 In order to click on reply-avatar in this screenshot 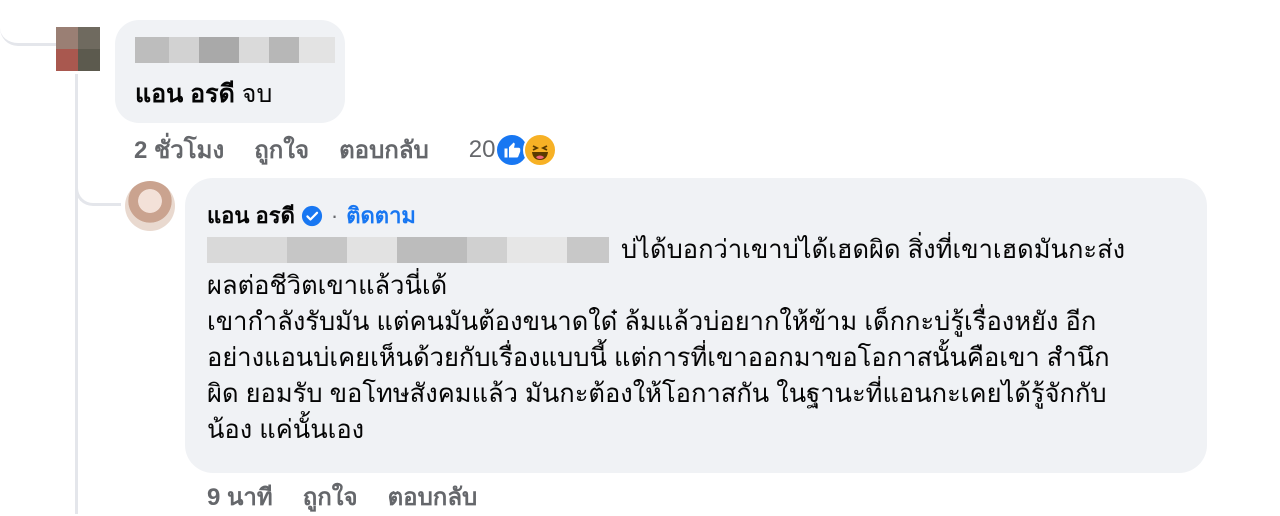, I will do `click(150, 206)`.